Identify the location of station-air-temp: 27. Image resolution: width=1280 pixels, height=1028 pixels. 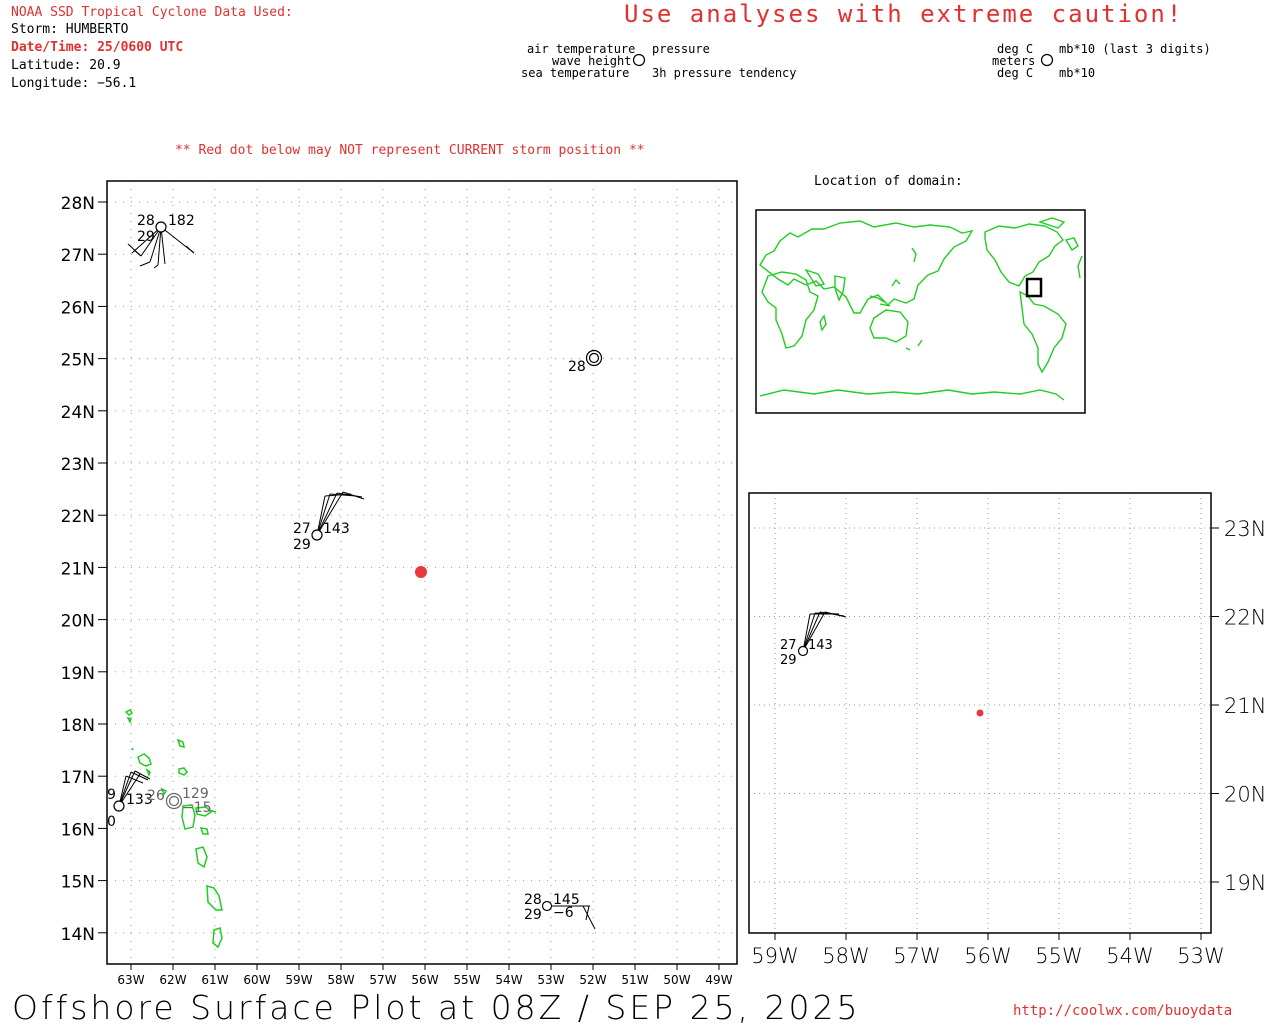
(302, 529).